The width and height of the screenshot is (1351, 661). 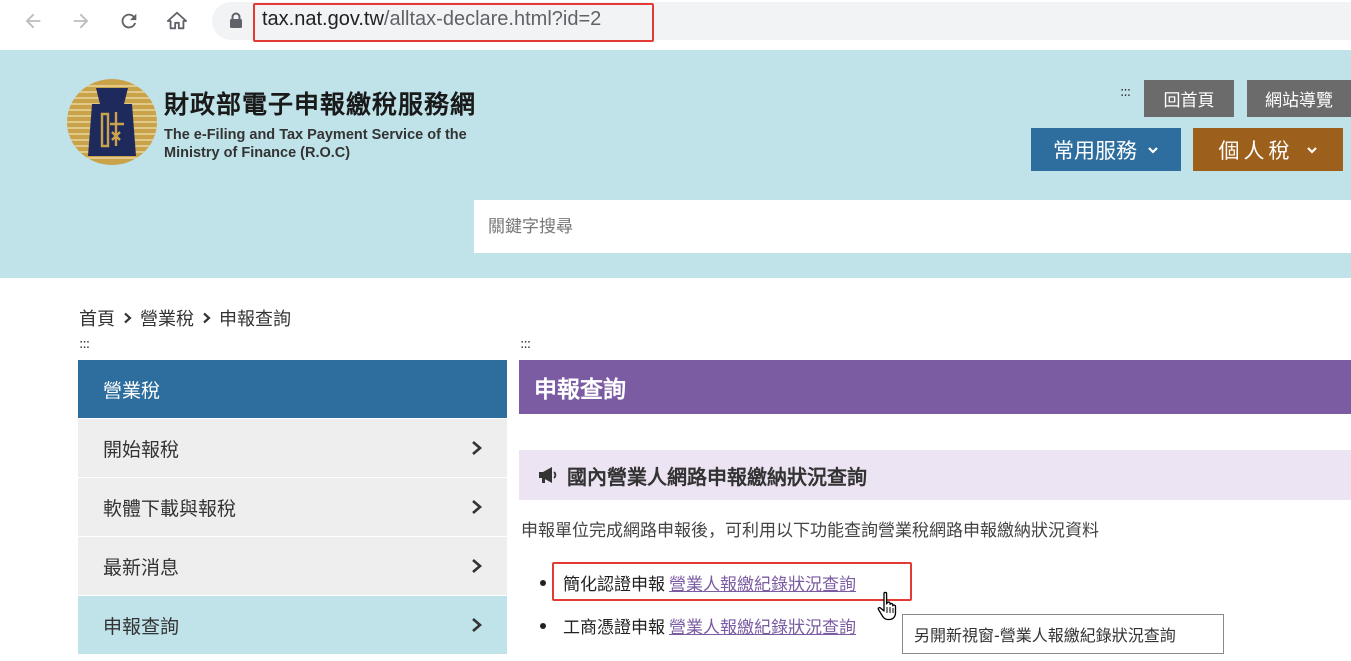 What do you see at coordinates (33, 21) in the screenshot?
I see `back-arrow-icon` at bounding box center [33, 21].